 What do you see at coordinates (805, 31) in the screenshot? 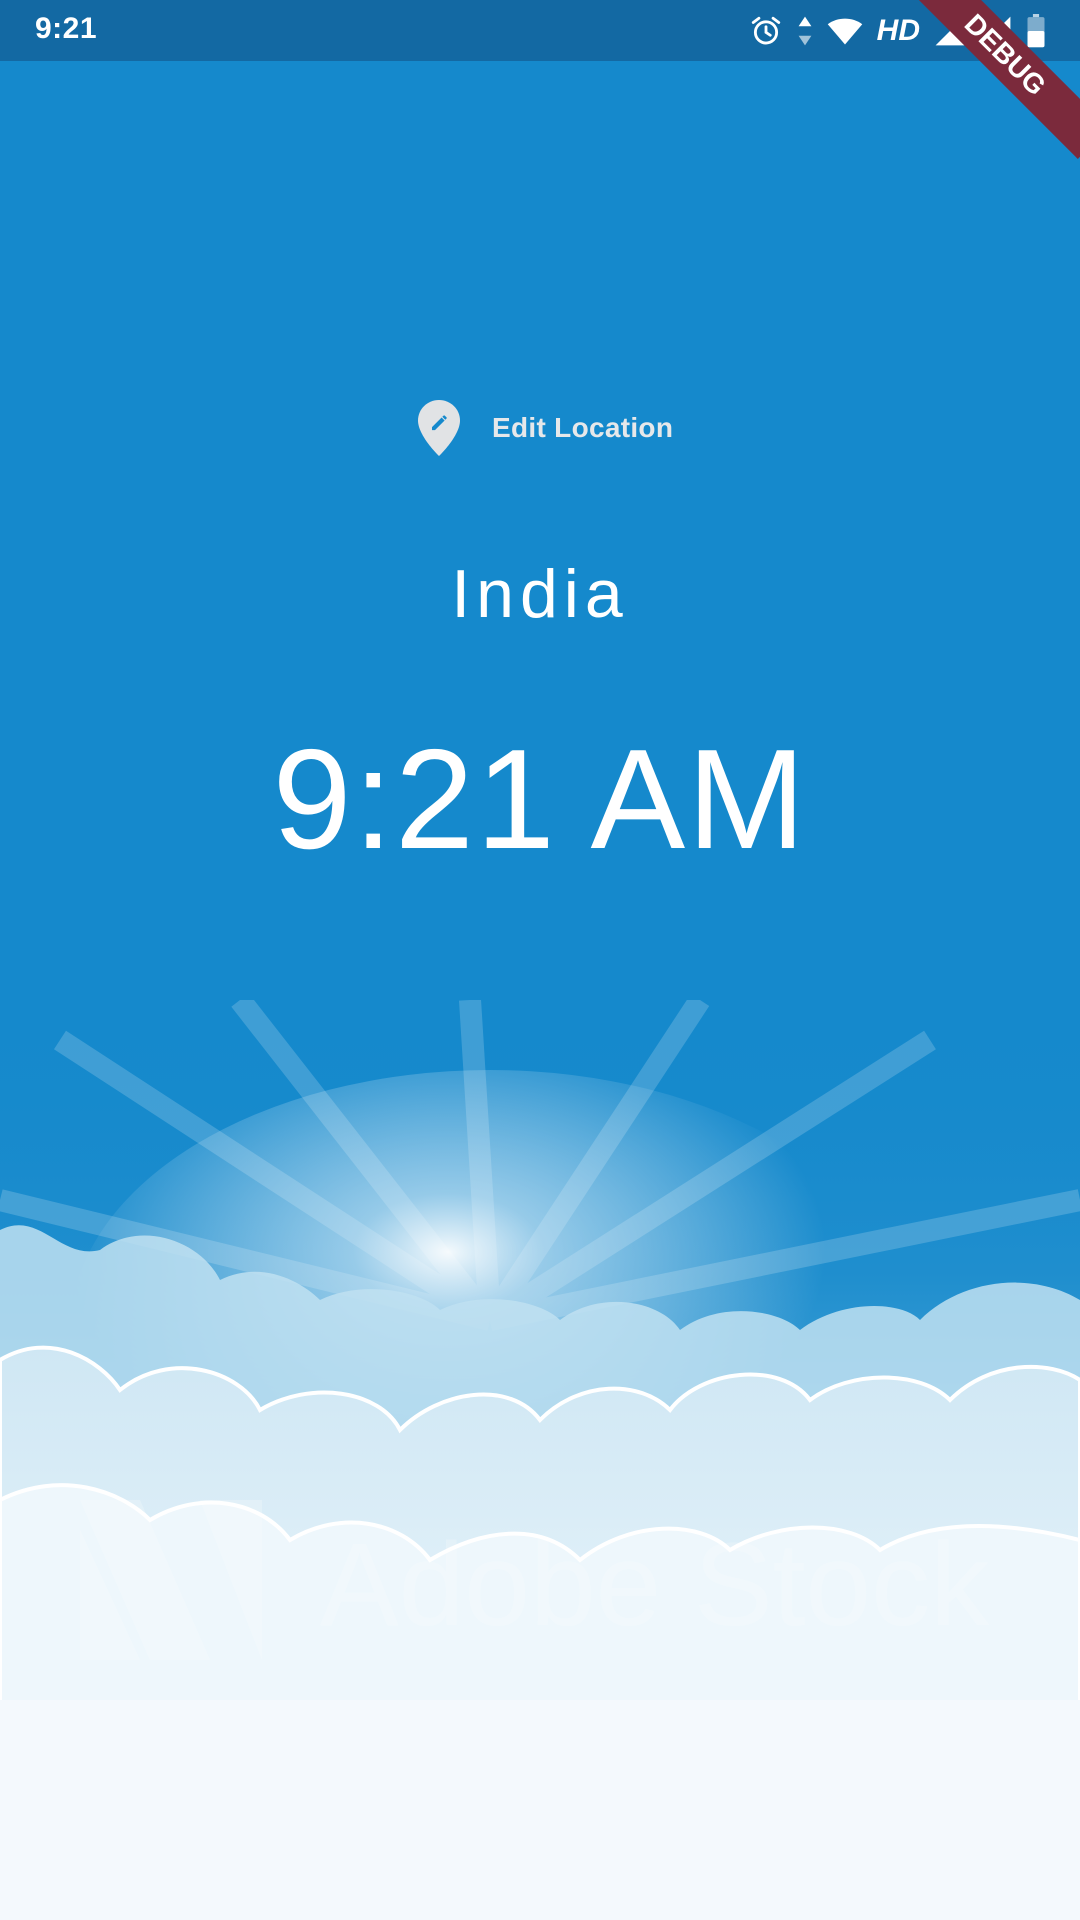
I see `data-arrows-icon` at bounding box center [805, 31].